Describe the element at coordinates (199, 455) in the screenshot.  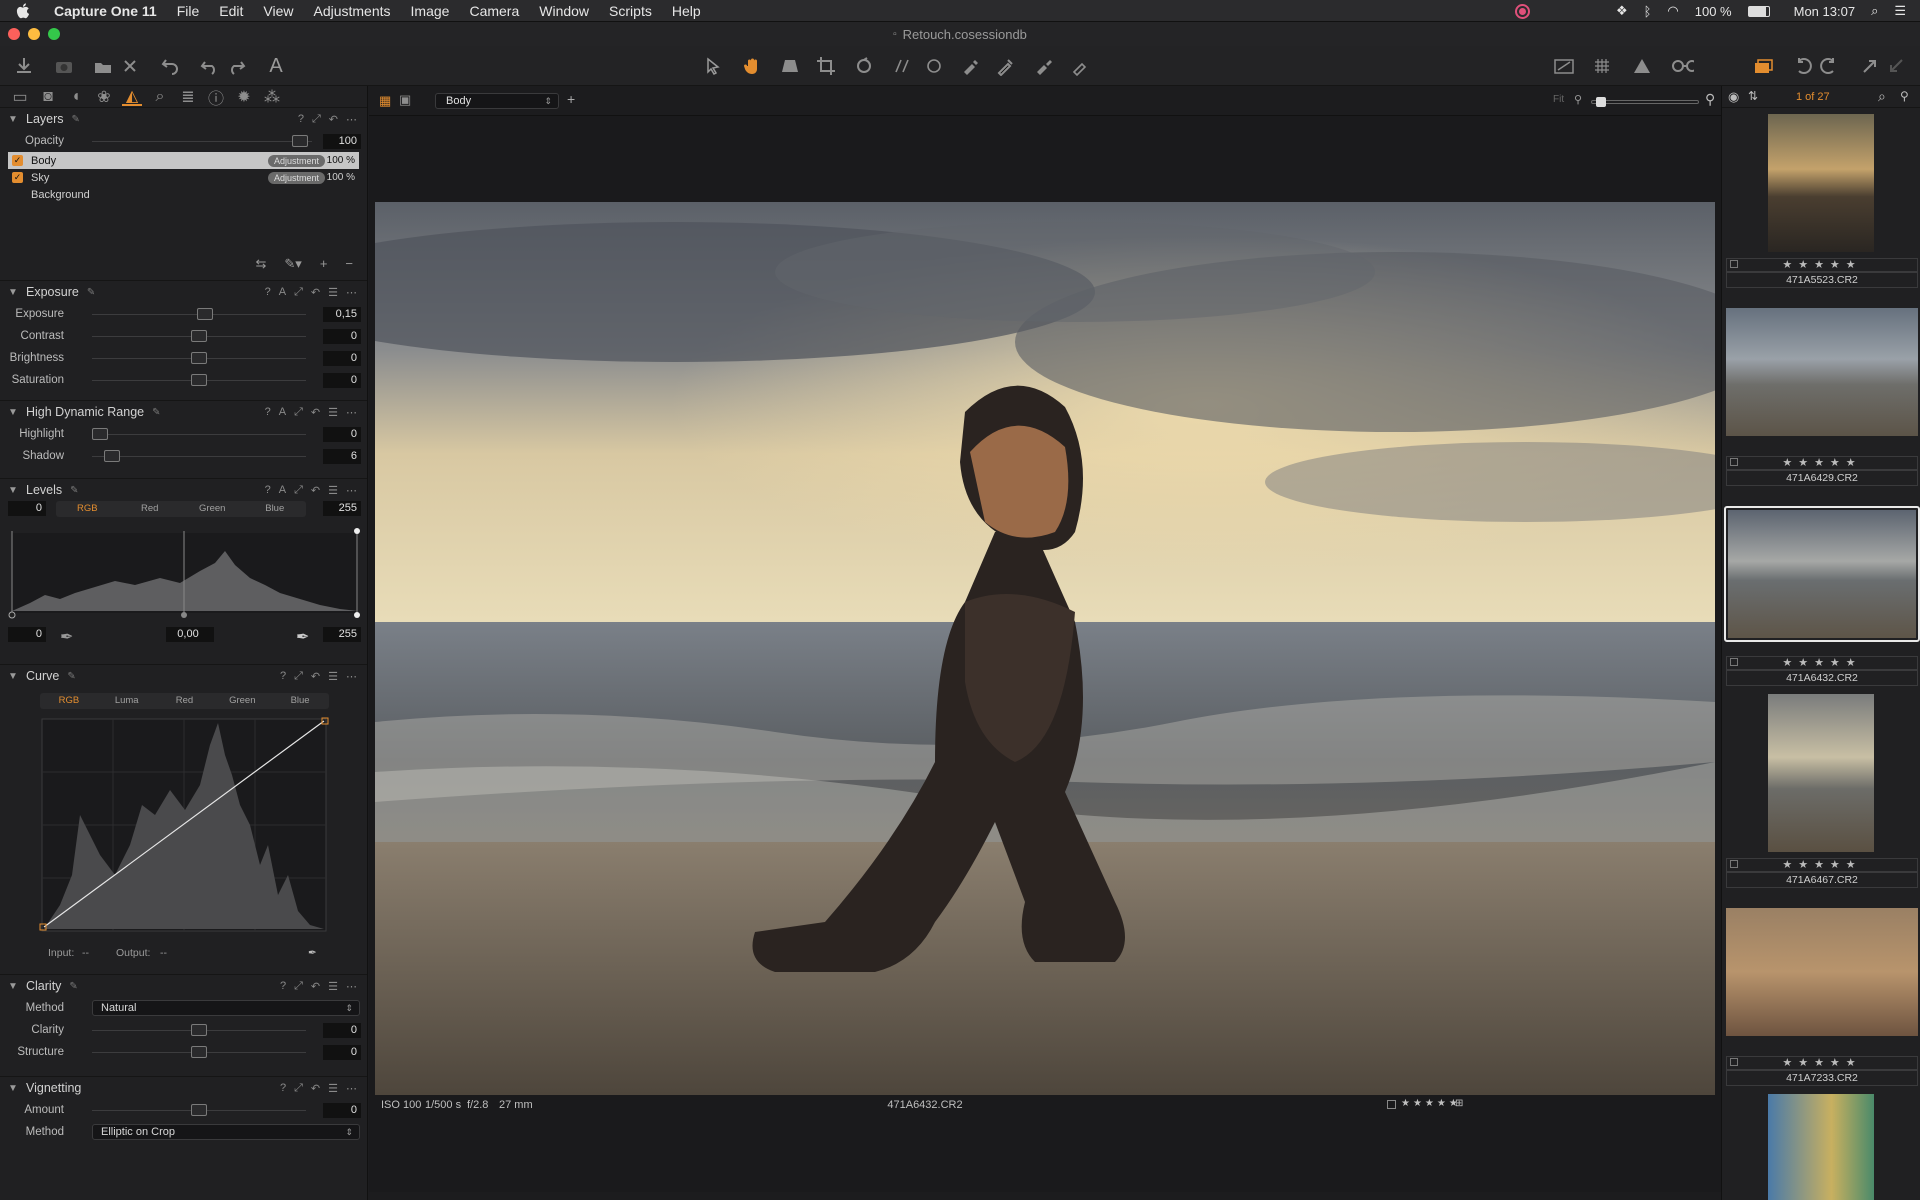
I see `shadow-slider` at that location.